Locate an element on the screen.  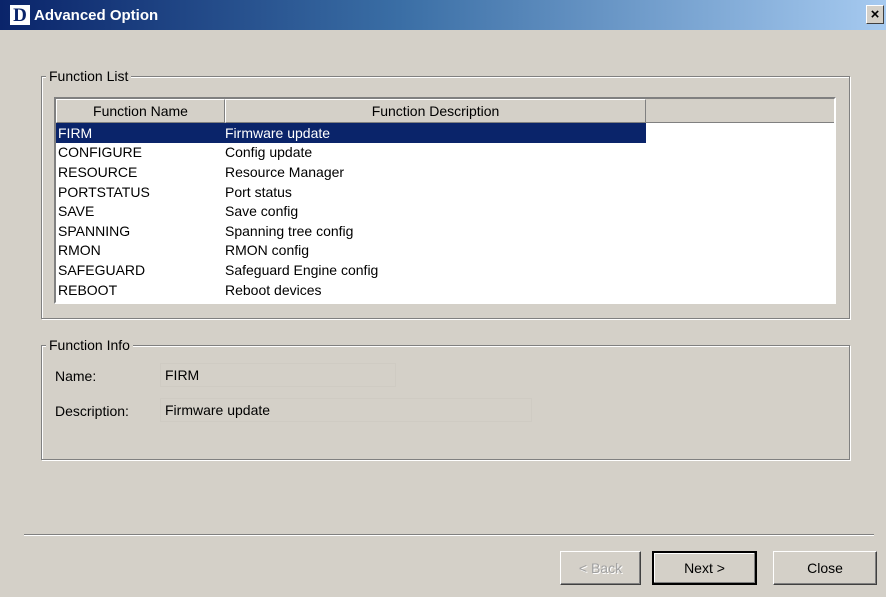
function-info-legend: Function Info is located at coordinates (89, 345).